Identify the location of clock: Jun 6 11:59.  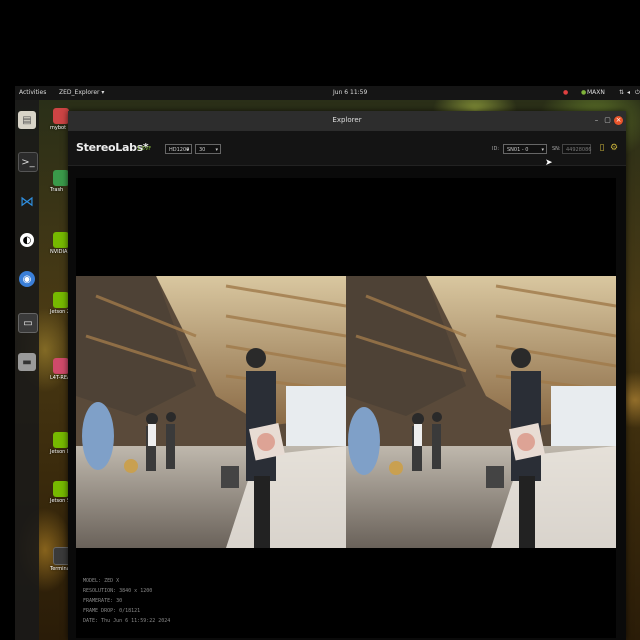
(350, 92).